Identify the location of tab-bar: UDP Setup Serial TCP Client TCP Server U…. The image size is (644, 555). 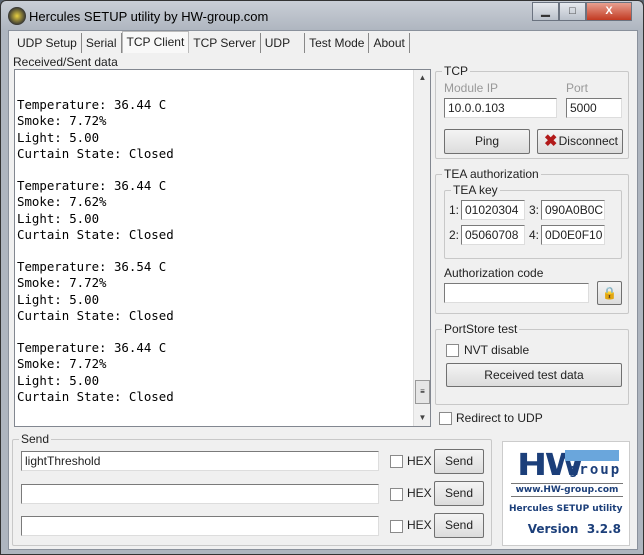
(211, 42).